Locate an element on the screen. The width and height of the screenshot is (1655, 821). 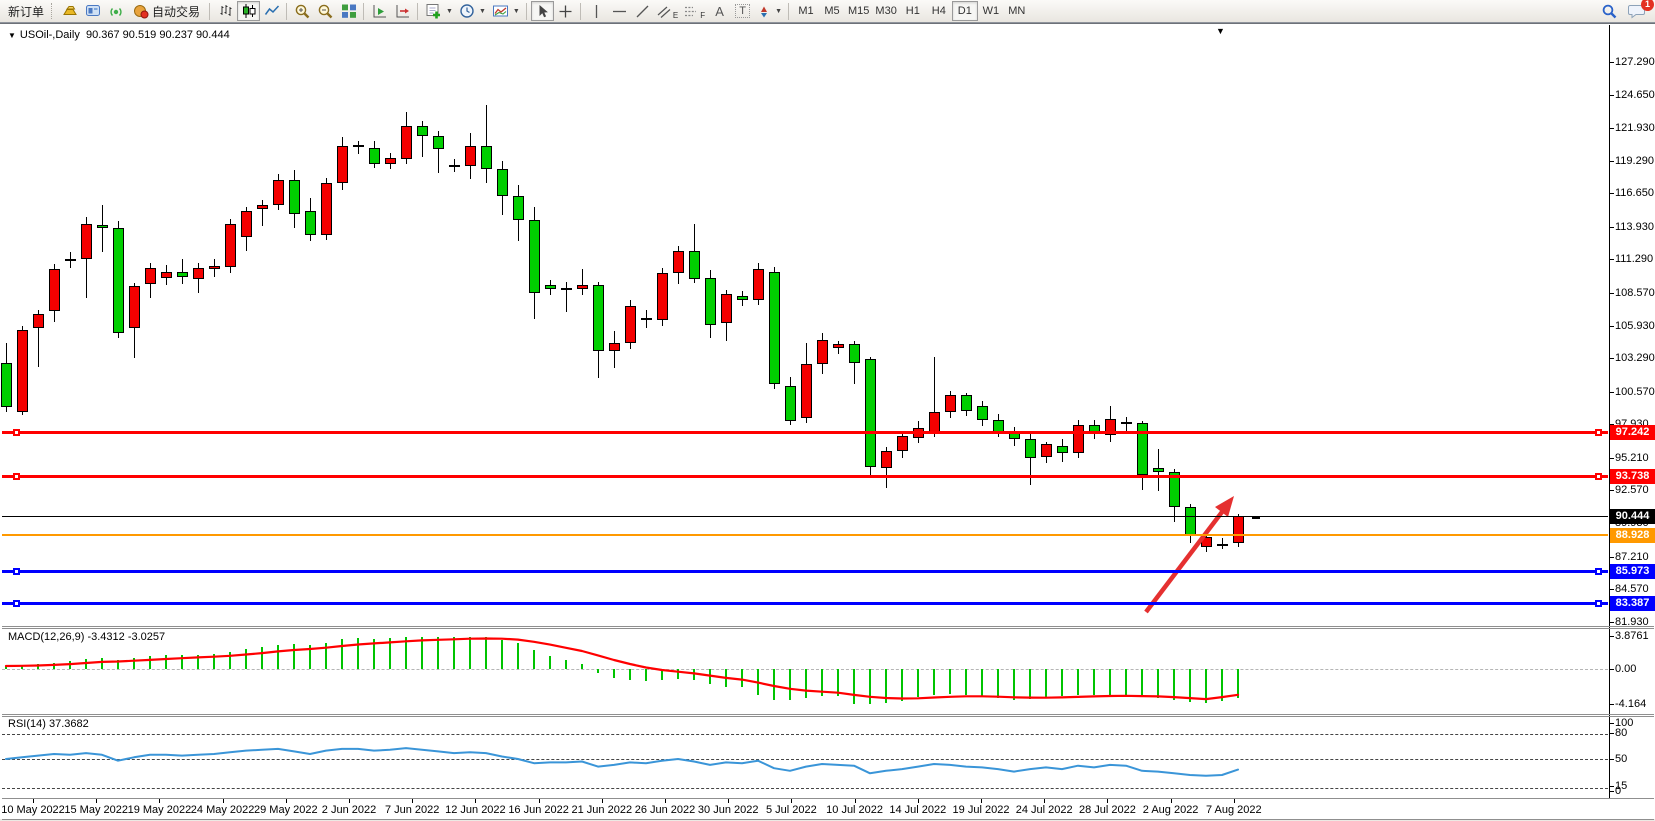
trend-arrow-head is located at coordinates (1224, 506).